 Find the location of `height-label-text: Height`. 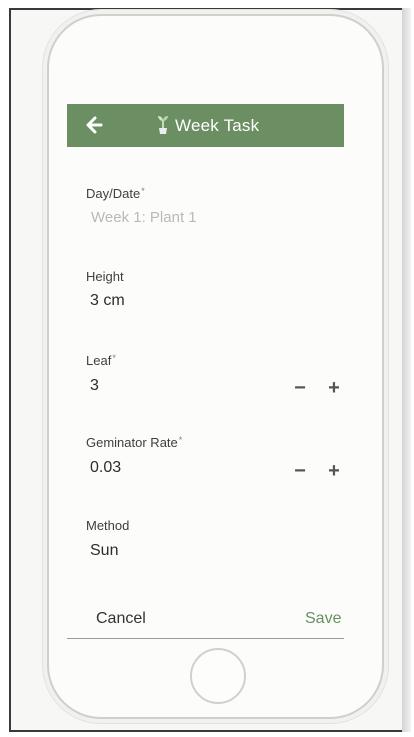

height-label-text: Height is located at coordinates (105, 276).